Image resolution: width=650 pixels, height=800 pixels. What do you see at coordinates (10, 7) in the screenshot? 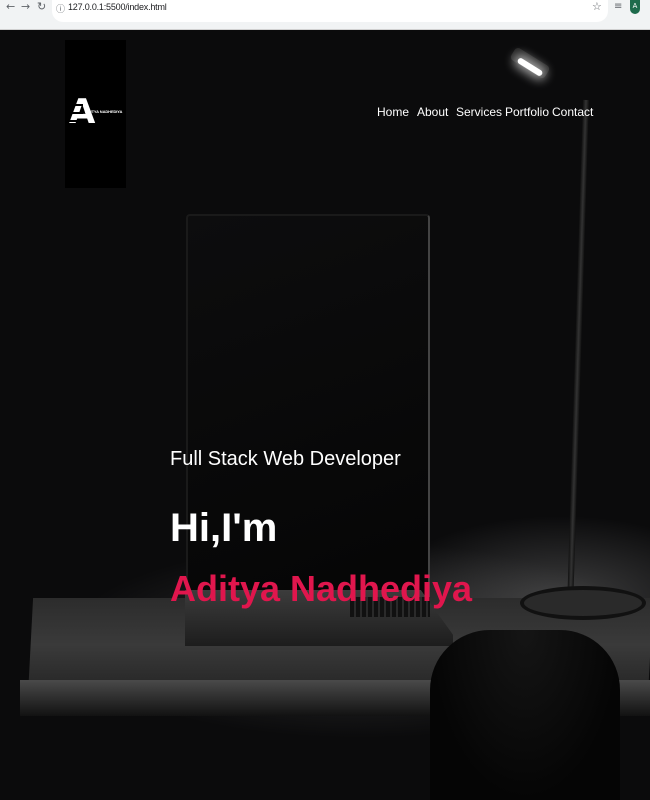
I see `back-icon: ←` at bounding box center [10, 7].